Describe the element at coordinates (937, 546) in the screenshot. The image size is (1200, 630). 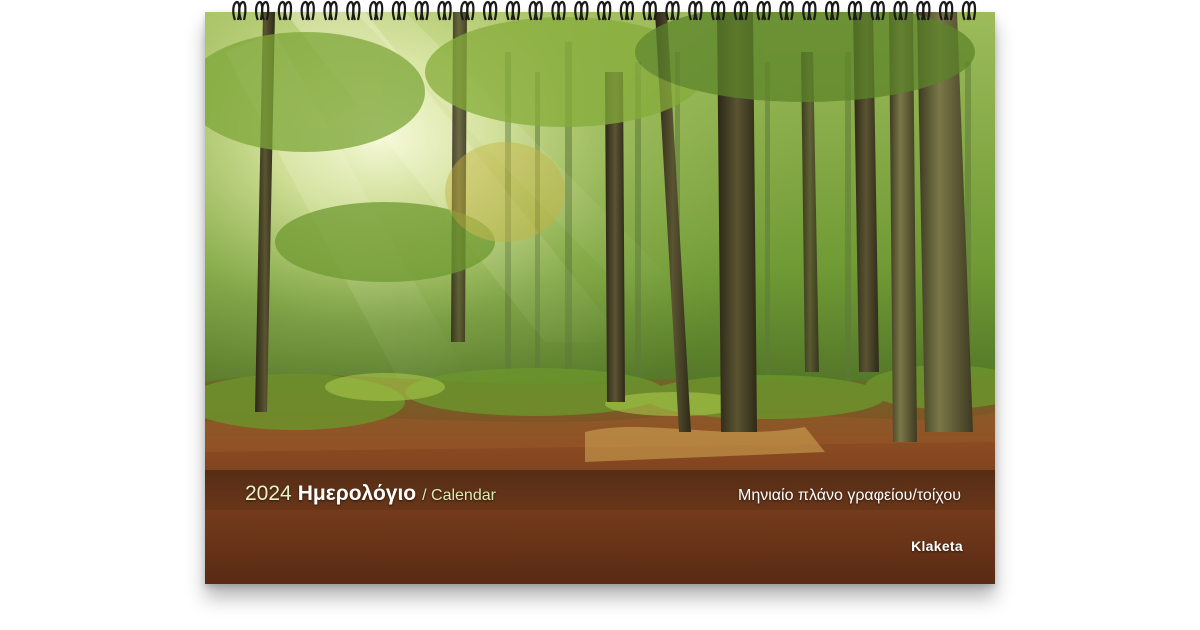
I see `brand-logo: Klaketa` at that location.